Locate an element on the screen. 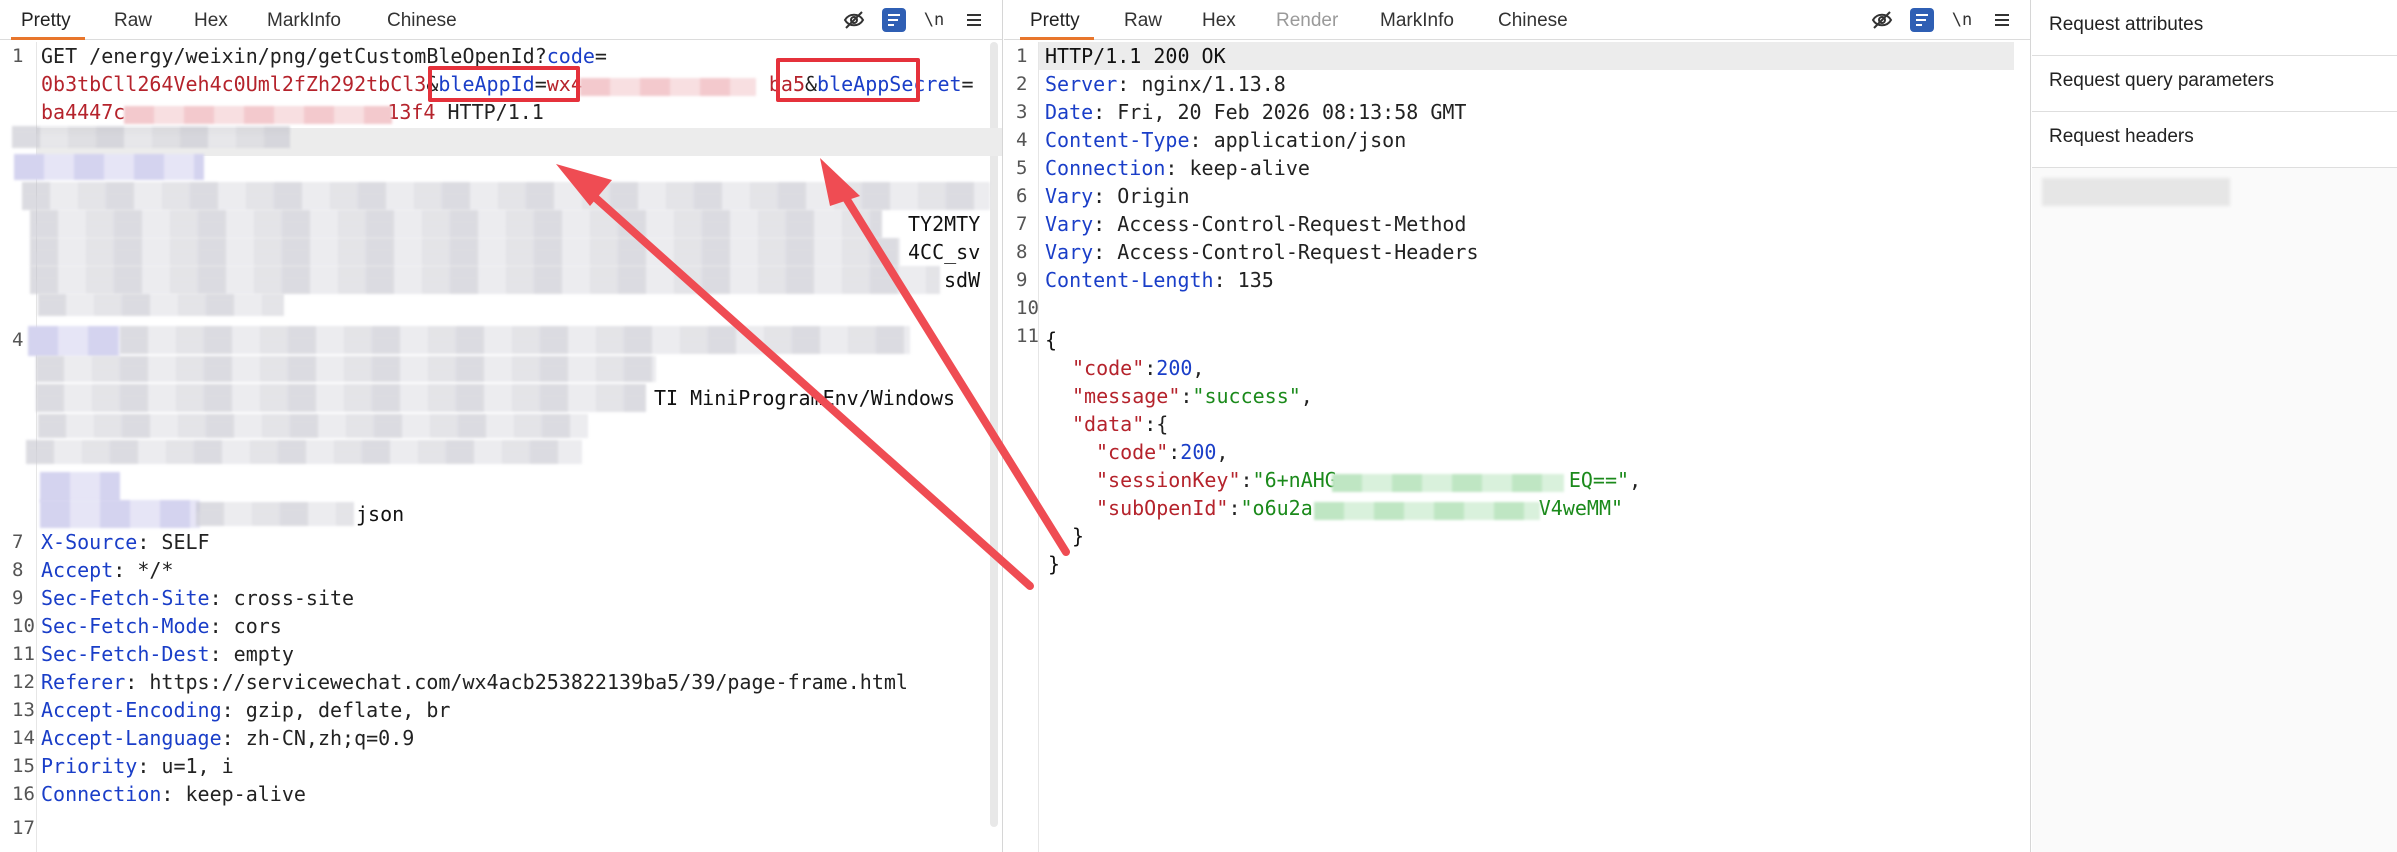 This screenshot has height=852, width=2397. inspector-request-headers: Request headers is located at coordinates (2214, 140).